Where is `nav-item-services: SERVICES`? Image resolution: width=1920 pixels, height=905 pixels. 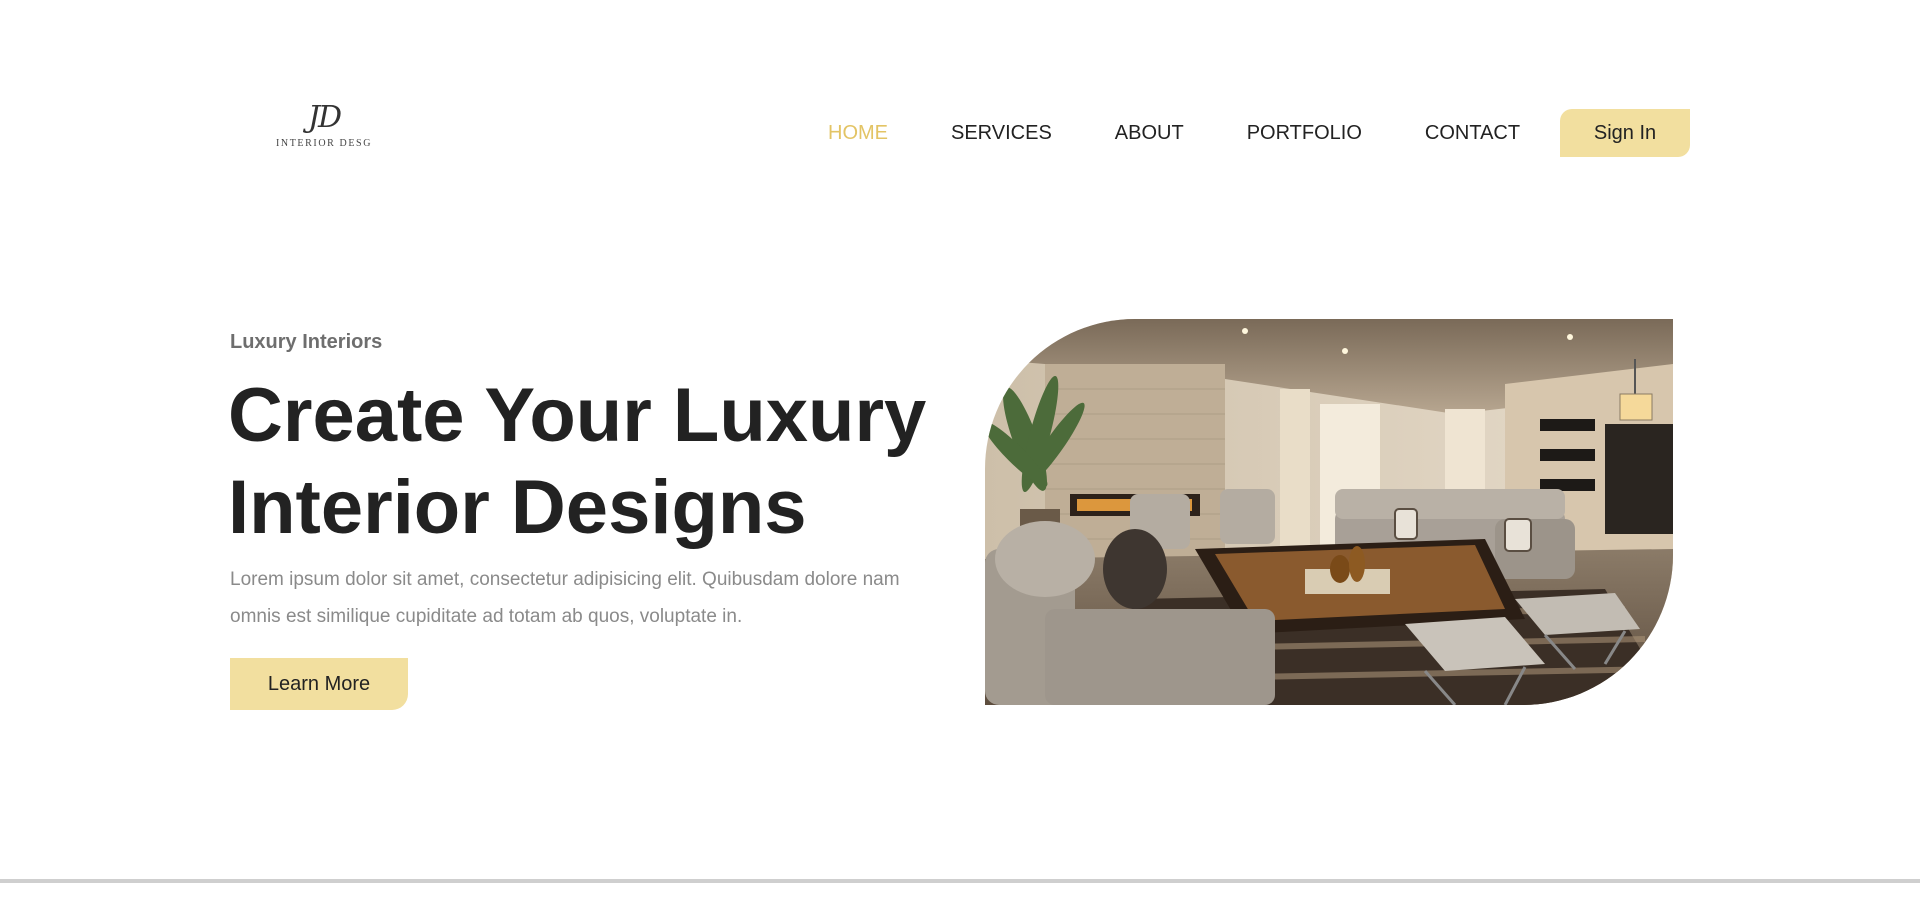
nav-item-services: SERVICES is located at coordinates (1001, 133).